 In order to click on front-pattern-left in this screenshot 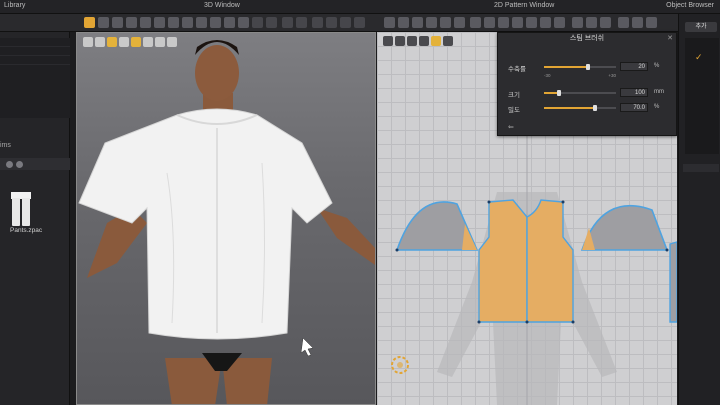, I will do `click(503, 261)`.